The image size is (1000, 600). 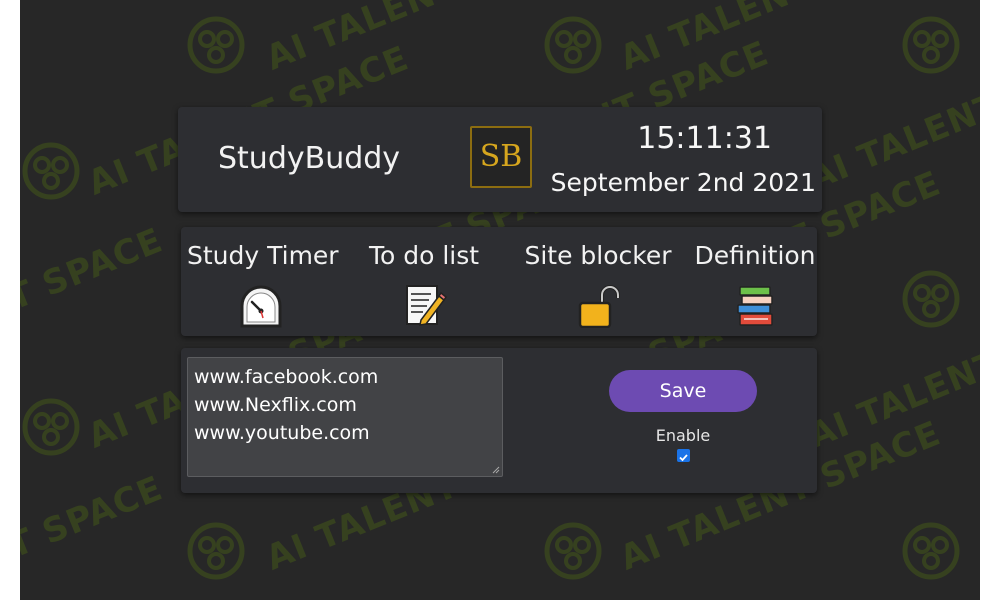 I want to click on nav-definition: Definition, so click(x=755, y=284).